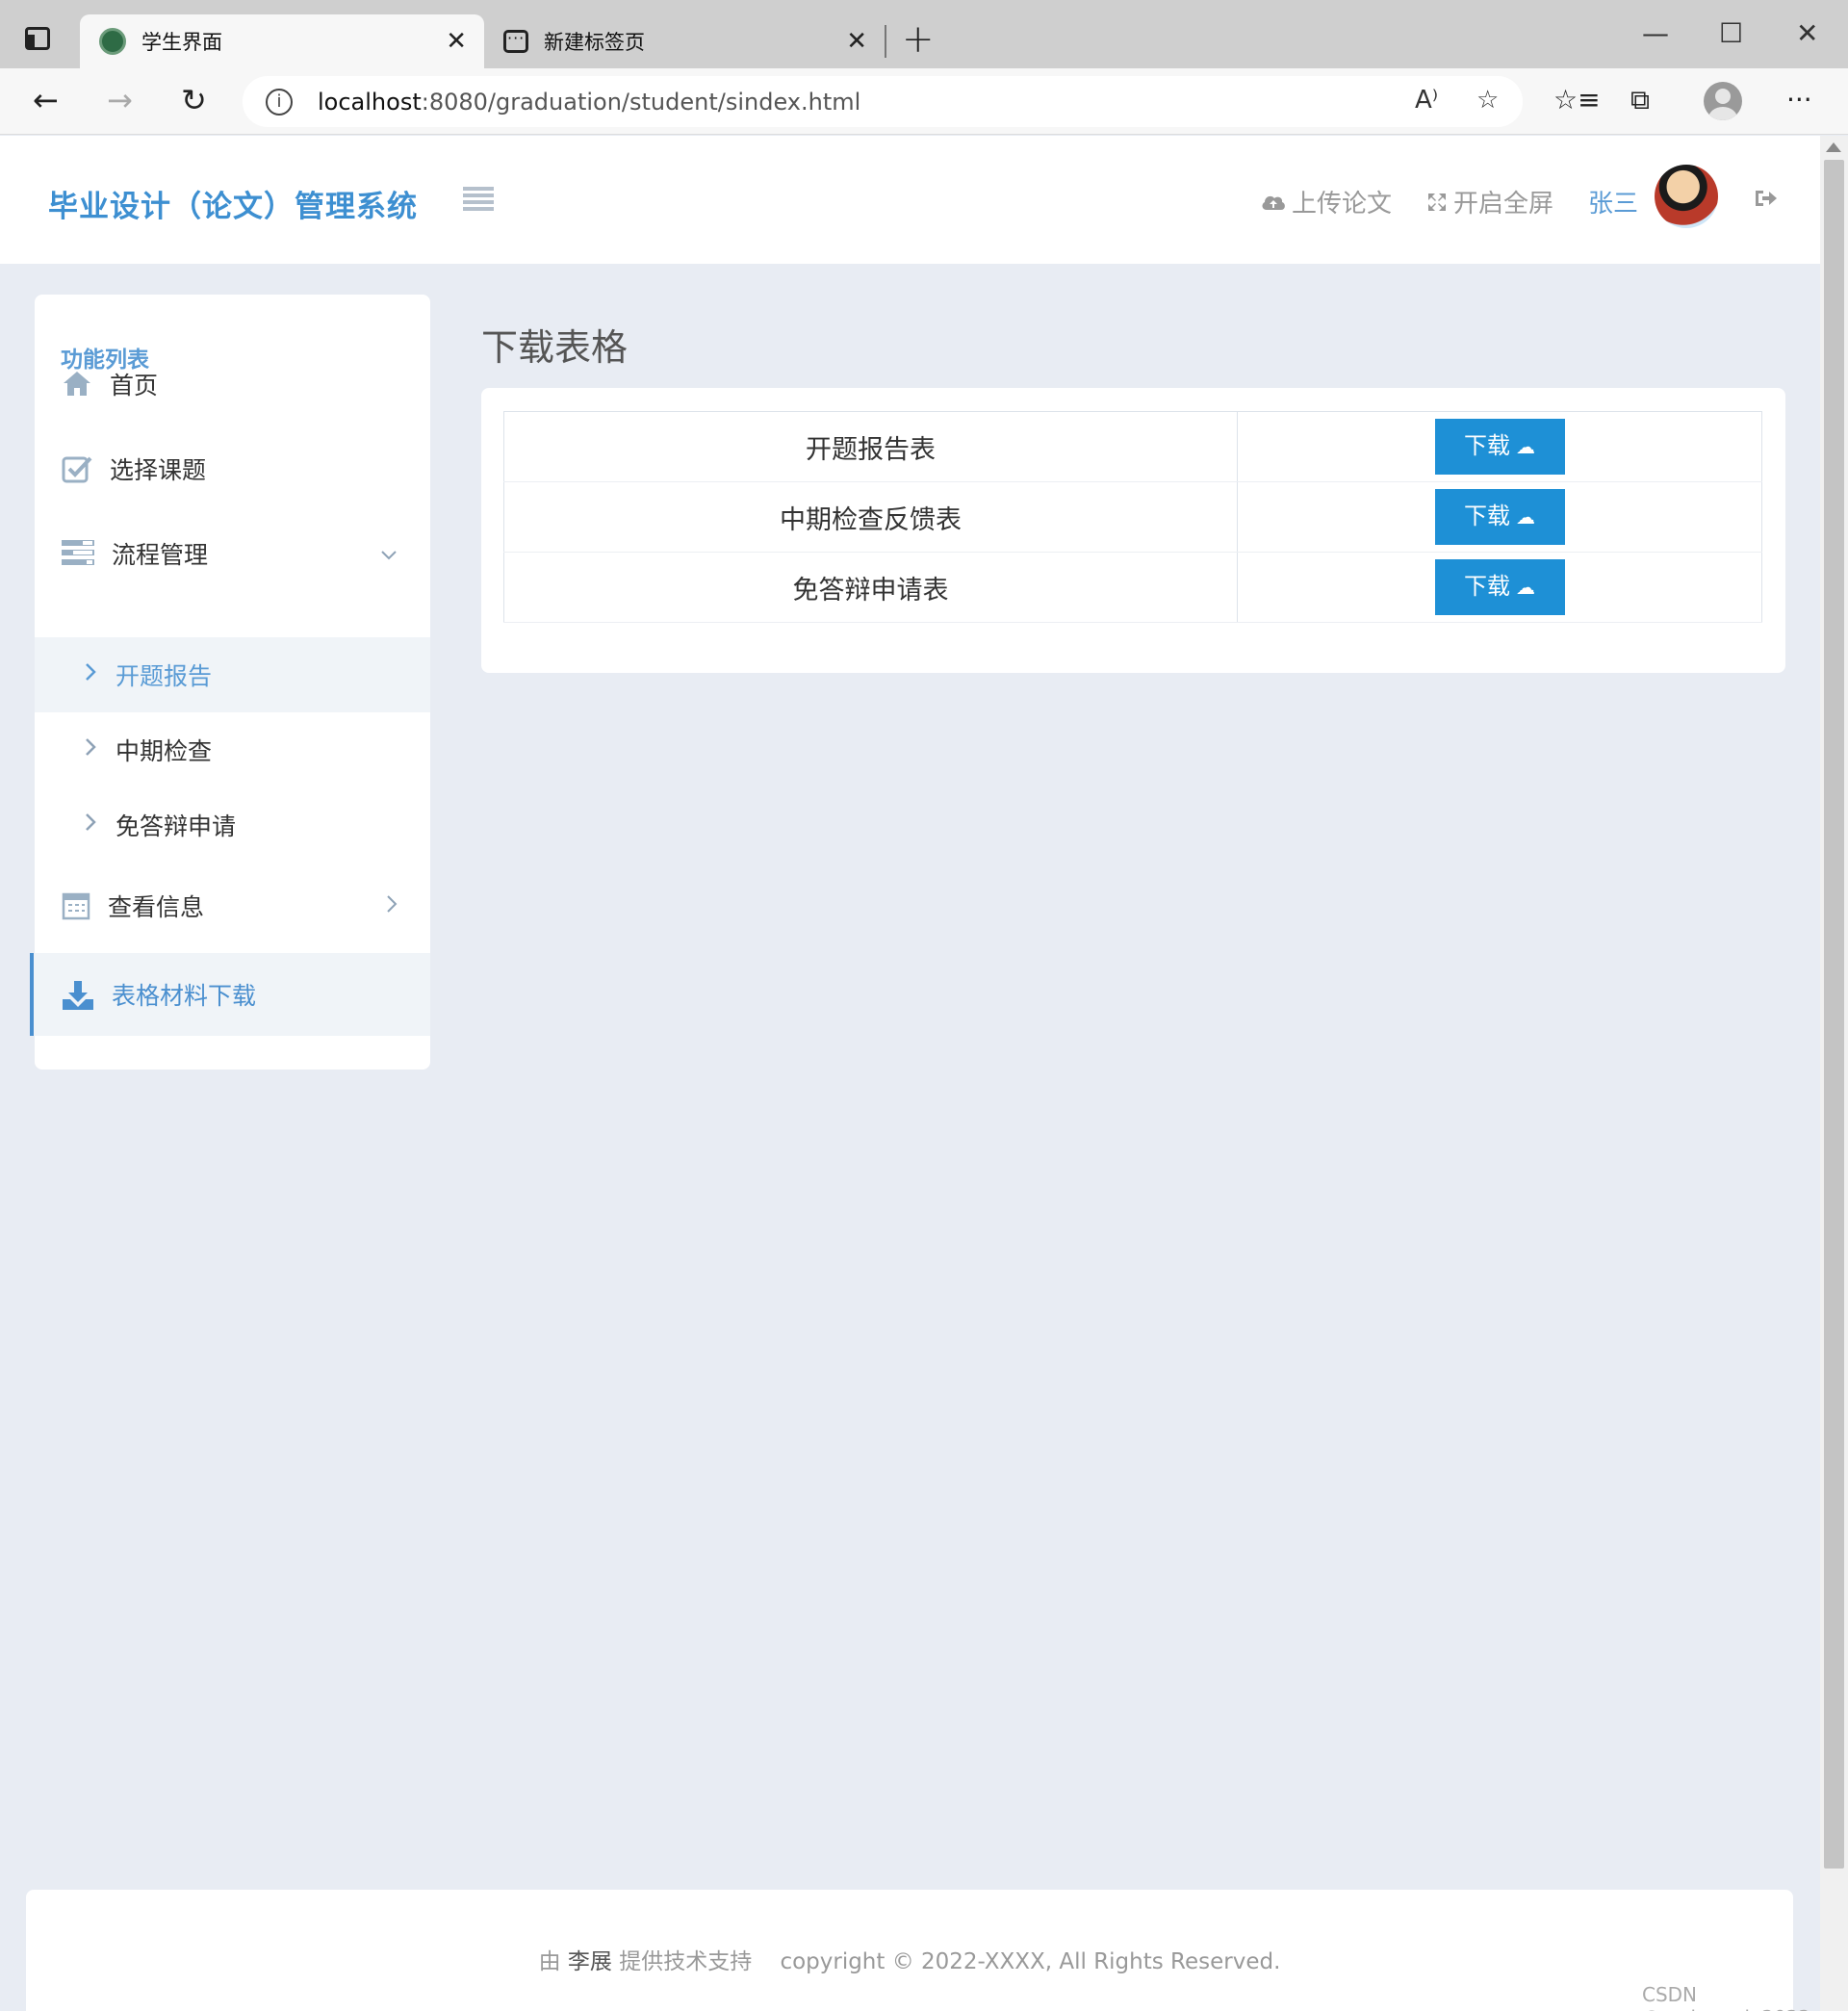 This screenshot has width=1848, height=2011. I want to click on sidebar-subitem-exemption: 免答辩申请, so click(232, 825).